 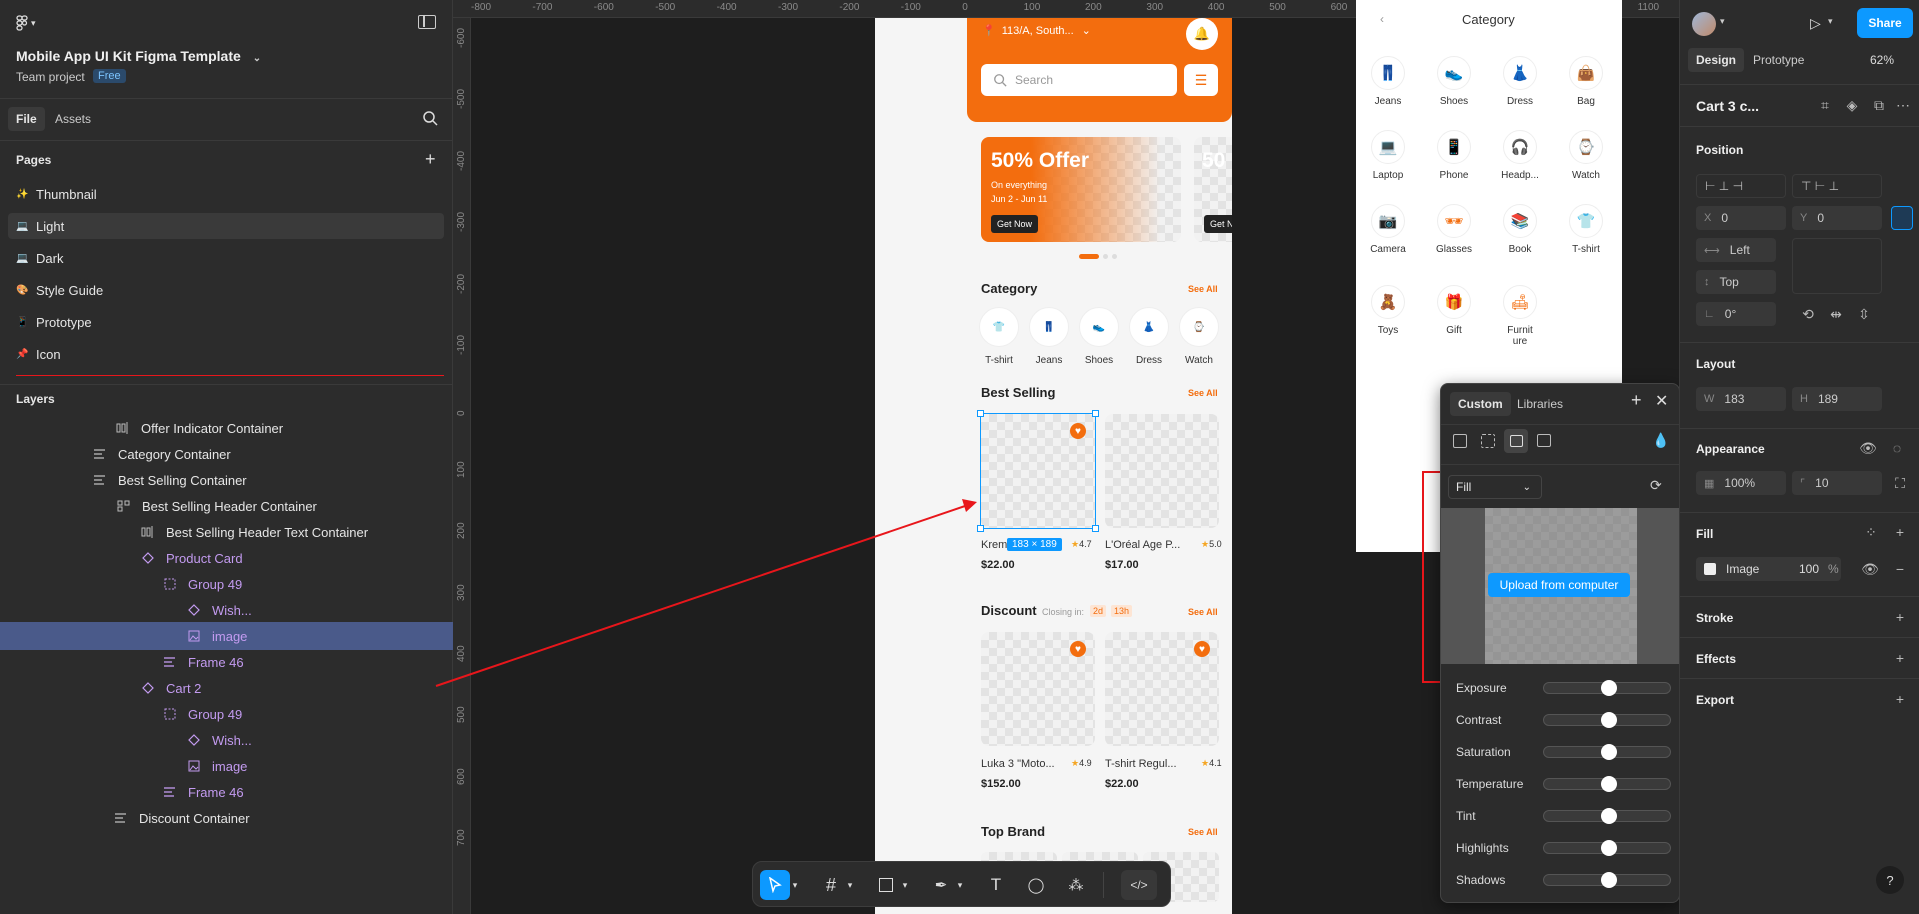 I want to click on file-name: Mobile App UI Kit Figma Template ⌄, so click(x=138, y=56).